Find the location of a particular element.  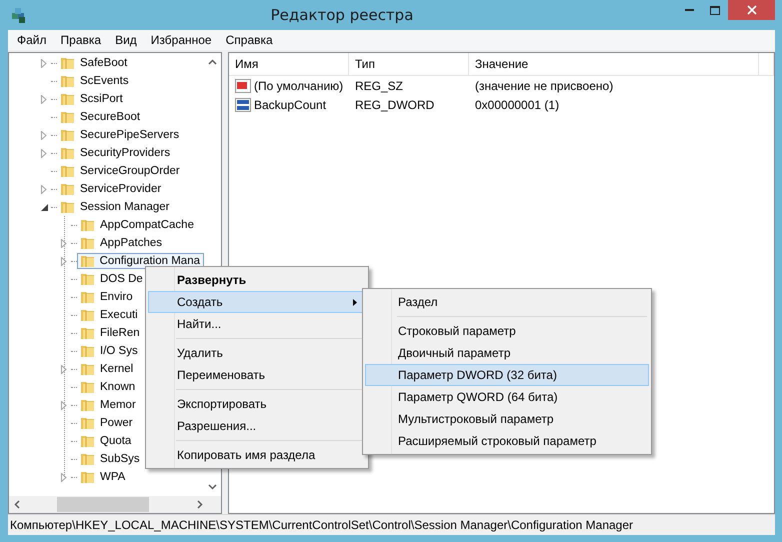

menu-item: Удалить is located at coordinates (257, 353).